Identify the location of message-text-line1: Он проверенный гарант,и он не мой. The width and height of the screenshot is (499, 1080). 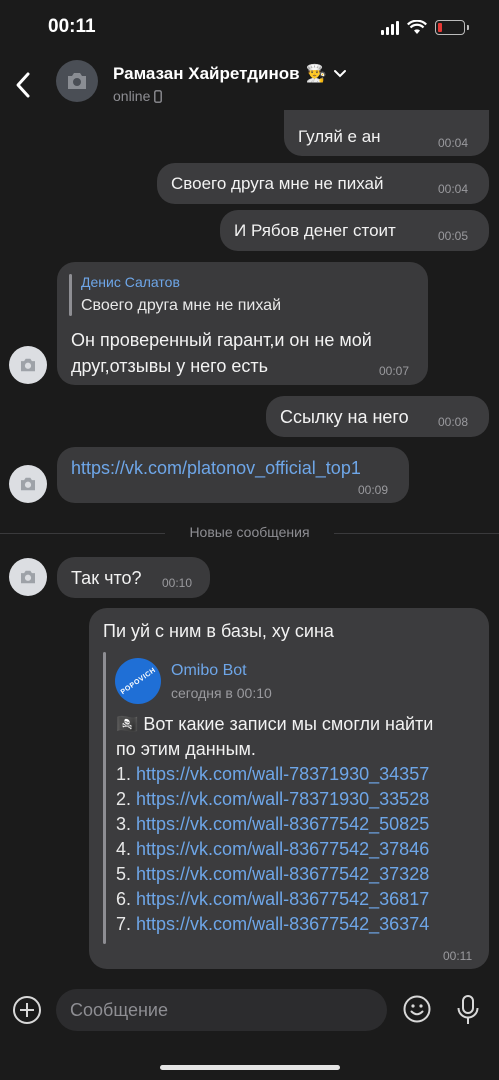
(221, 340).